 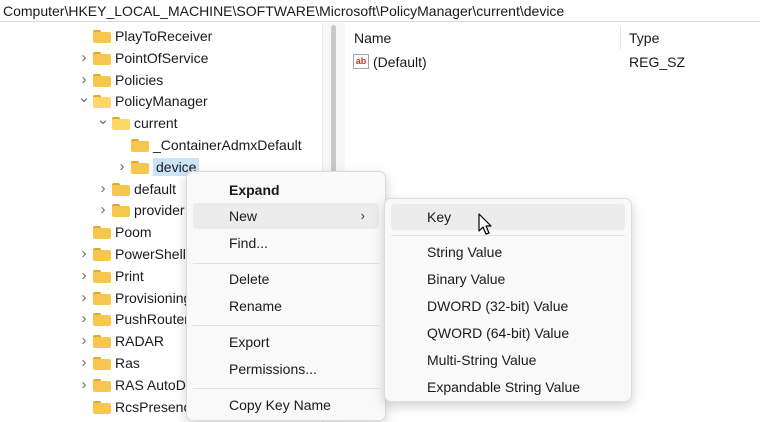 I want to click on tree-item: › Print, so click(x=110, y=276).